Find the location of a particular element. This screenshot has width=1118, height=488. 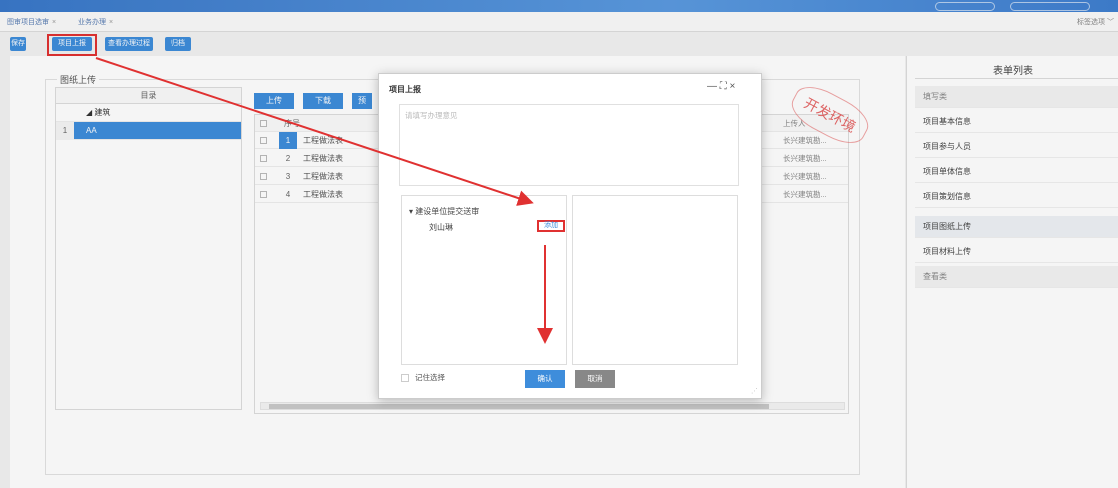

arrow-to-add-link is located at coordinates (314, 131).